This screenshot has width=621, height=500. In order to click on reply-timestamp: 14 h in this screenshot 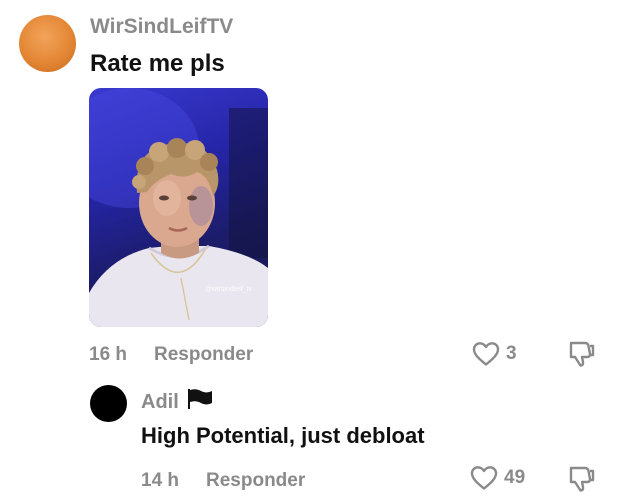, I will do `click(160, 480)`.